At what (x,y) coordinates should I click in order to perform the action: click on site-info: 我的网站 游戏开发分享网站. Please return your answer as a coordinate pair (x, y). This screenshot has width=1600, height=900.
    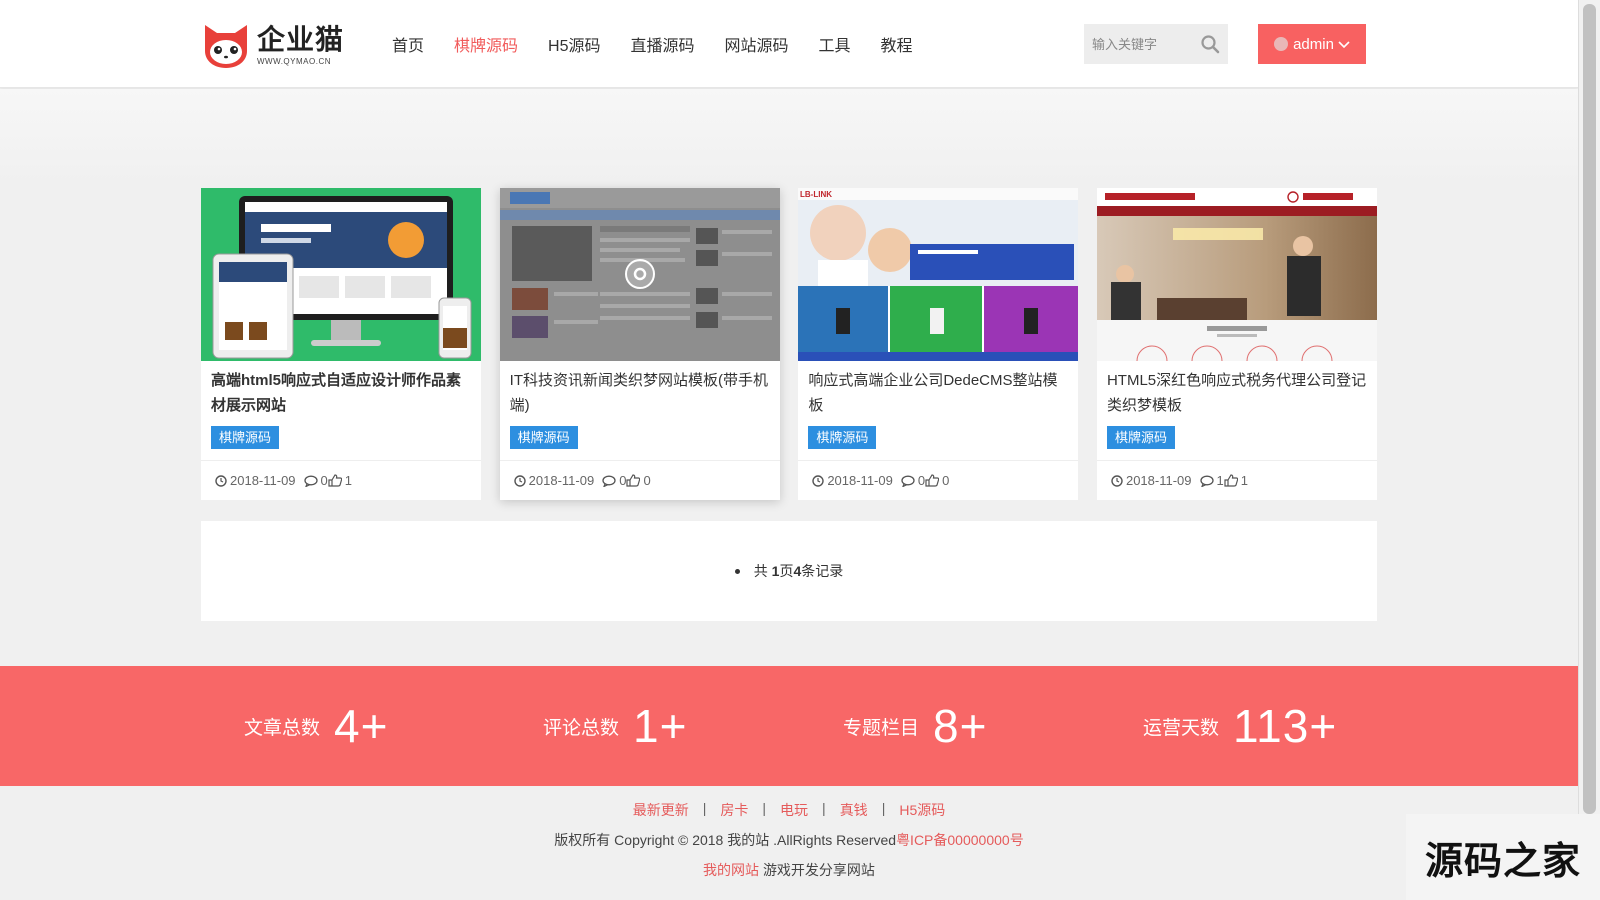
    Looking at the image, I should click on (789, 870).